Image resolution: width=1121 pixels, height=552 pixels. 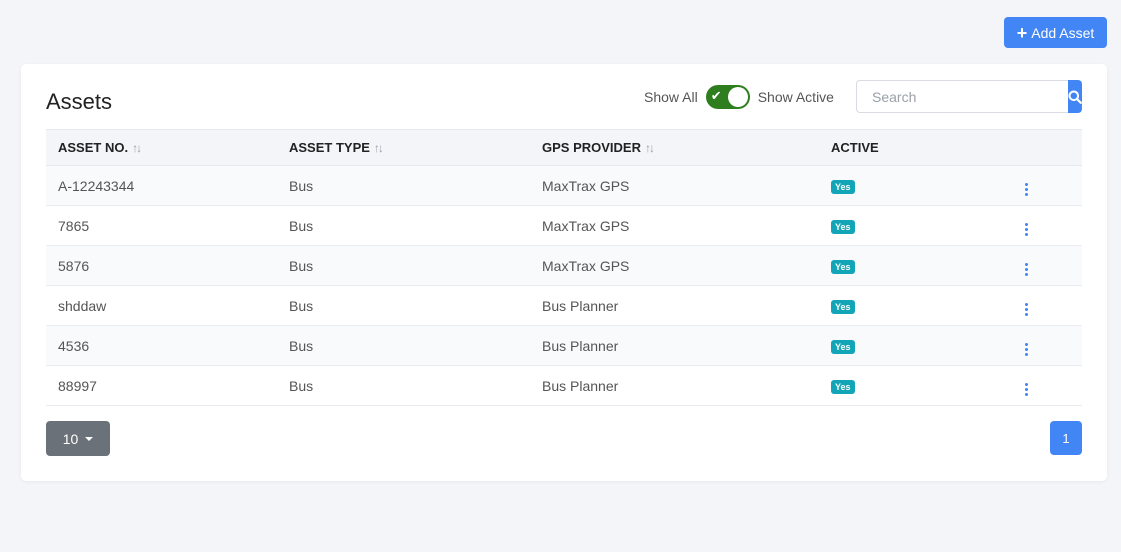 I want to click on search-button, so click(x=1075, y=96).